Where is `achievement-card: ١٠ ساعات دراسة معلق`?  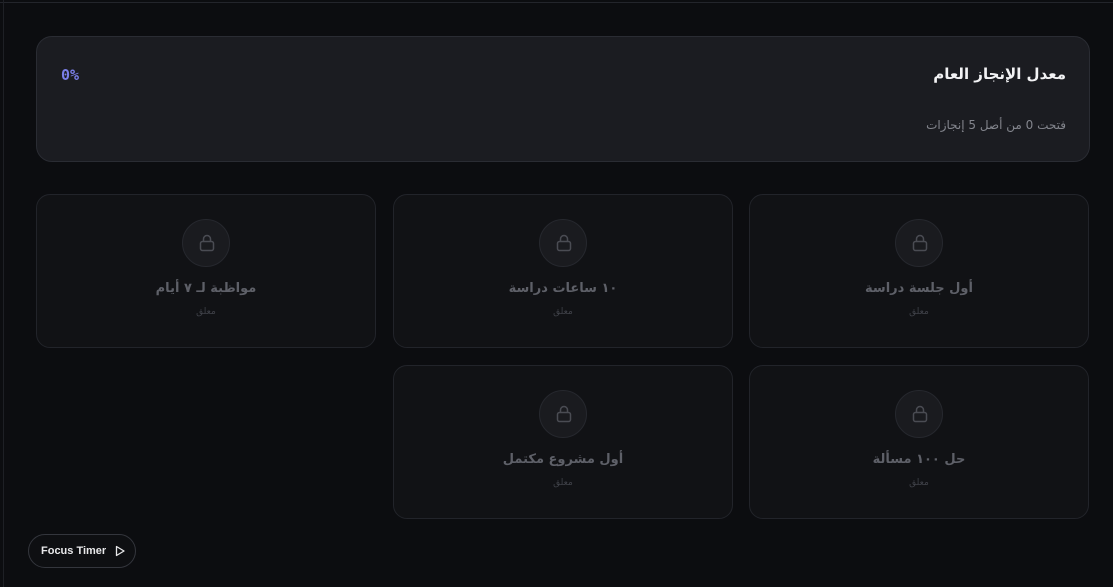
achievement-card: ١٠ ساعات دراسة معلق is located at coordinates (563, 271).